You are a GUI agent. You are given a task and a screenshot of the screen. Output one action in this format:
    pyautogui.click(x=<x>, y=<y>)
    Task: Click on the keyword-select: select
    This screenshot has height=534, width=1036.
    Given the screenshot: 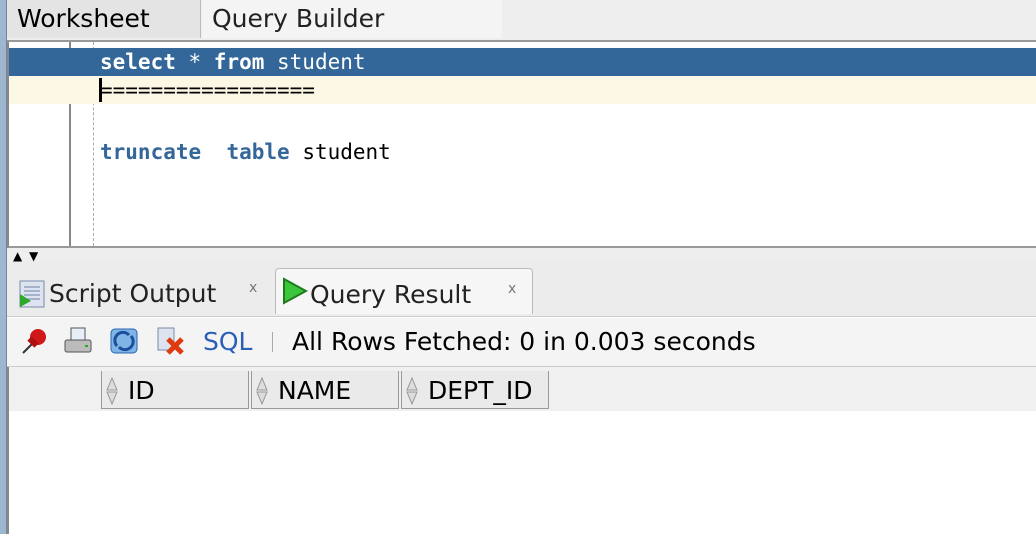 What is the action you would take?
    pyautogui.click(x=138, y=62)
    